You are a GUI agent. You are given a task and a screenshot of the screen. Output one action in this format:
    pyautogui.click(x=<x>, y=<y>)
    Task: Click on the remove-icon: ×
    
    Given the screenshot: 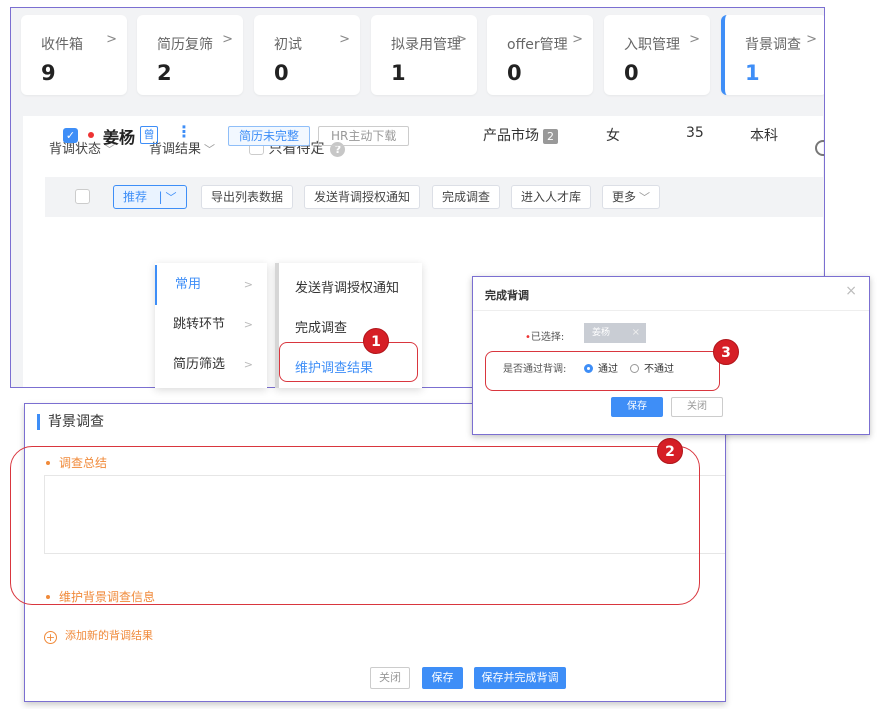 What is the action you would take?
    pyautogui.click(x=636, y=333)
    